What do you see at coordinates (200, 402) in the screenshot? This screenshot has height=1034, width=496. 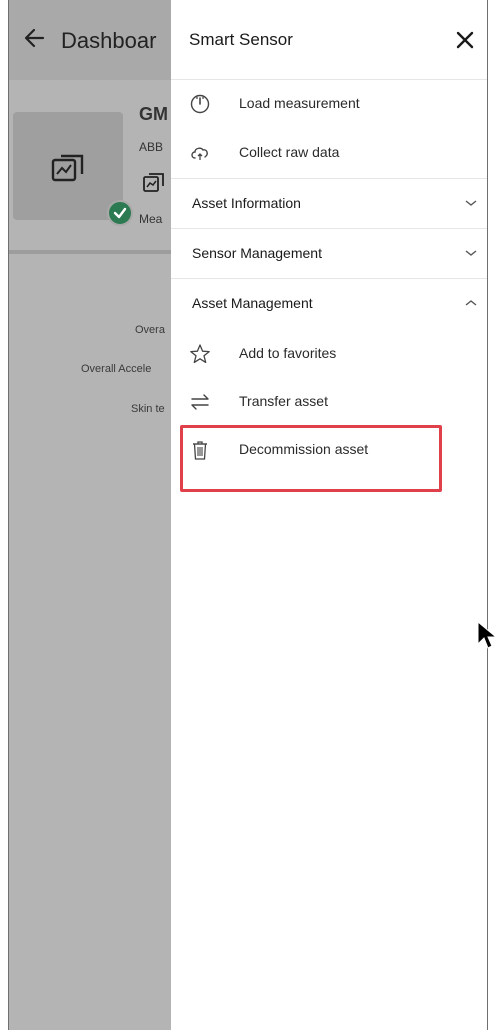 I see `transfer-icon` at bounding box center [200, 402].